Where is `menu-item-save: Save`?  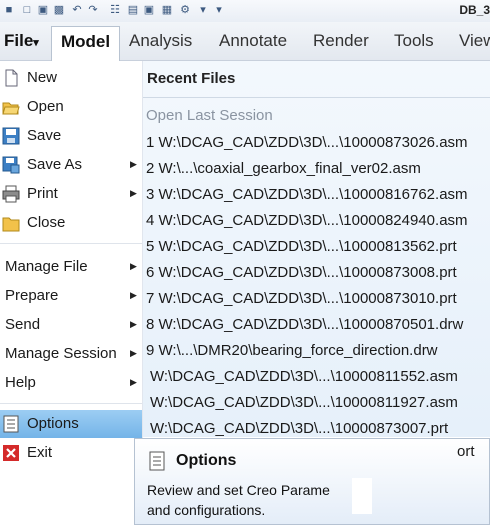
menu-item-save: Save is located at coordinates (71, 135).